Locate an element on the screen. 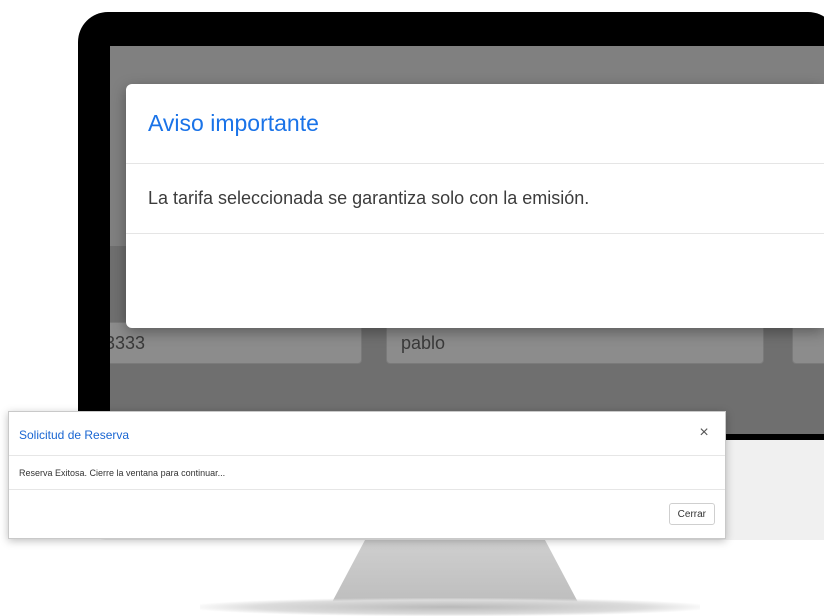 The width and height of the screenshot is (824, 616). close-icon: × is located at coordinates (704, 433).